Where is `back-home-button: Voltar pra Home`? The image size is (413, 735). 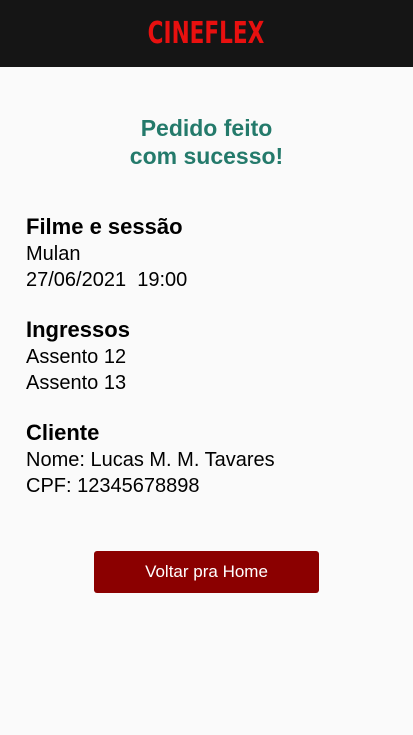
back-home-button: Voltar pra Home is located at coordinates (206, 572).